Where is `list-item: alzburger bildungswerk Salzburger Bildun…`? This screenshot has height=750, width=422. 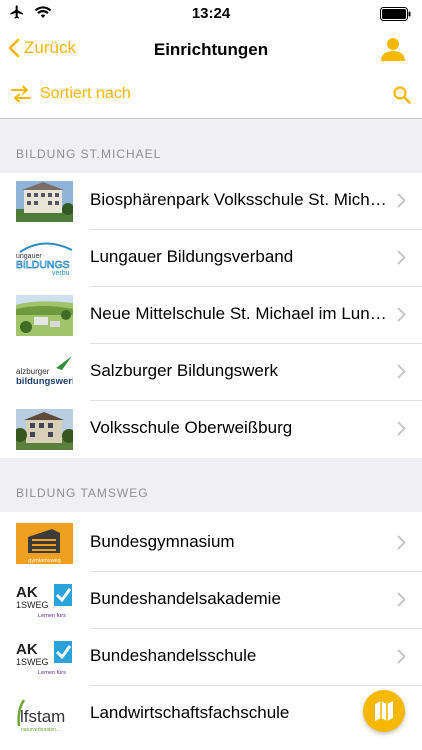
list-item: alzburger bildungswerk Salzburger Bildun… is located at coordinates (211, 372).